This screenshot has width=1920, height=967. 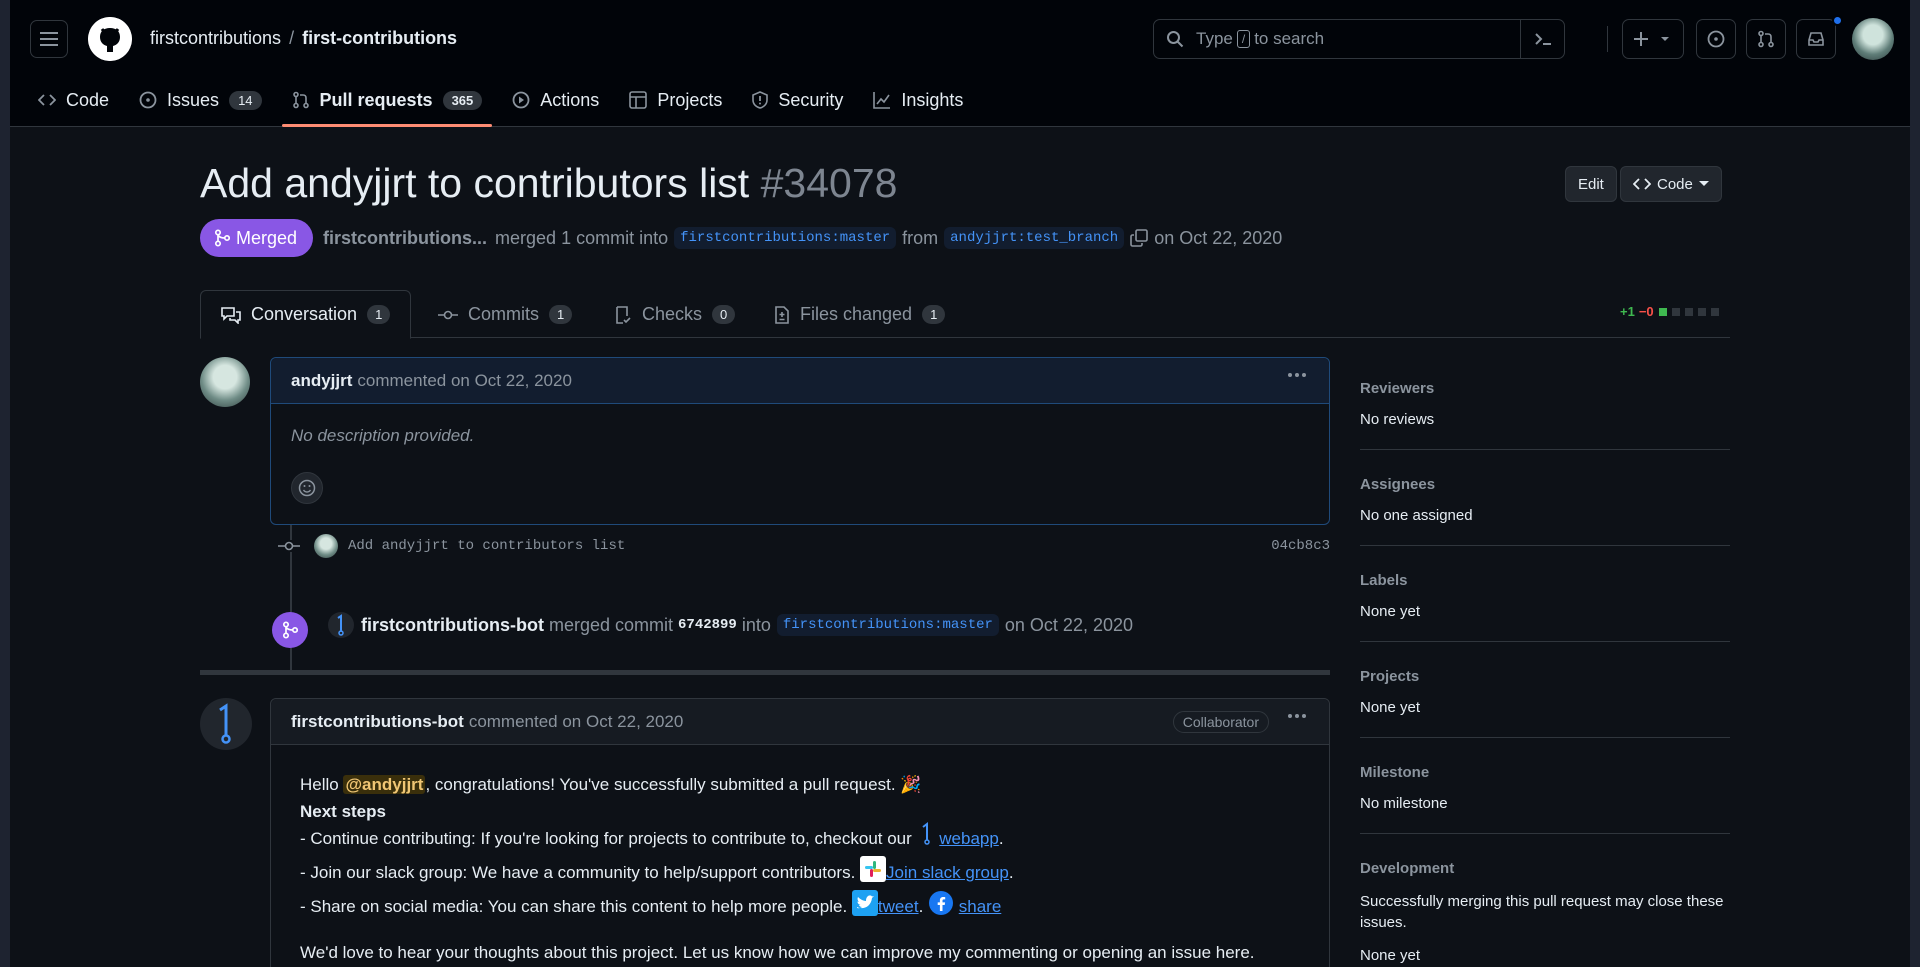 I want to click on code-icon, so click(x=47, y=100).